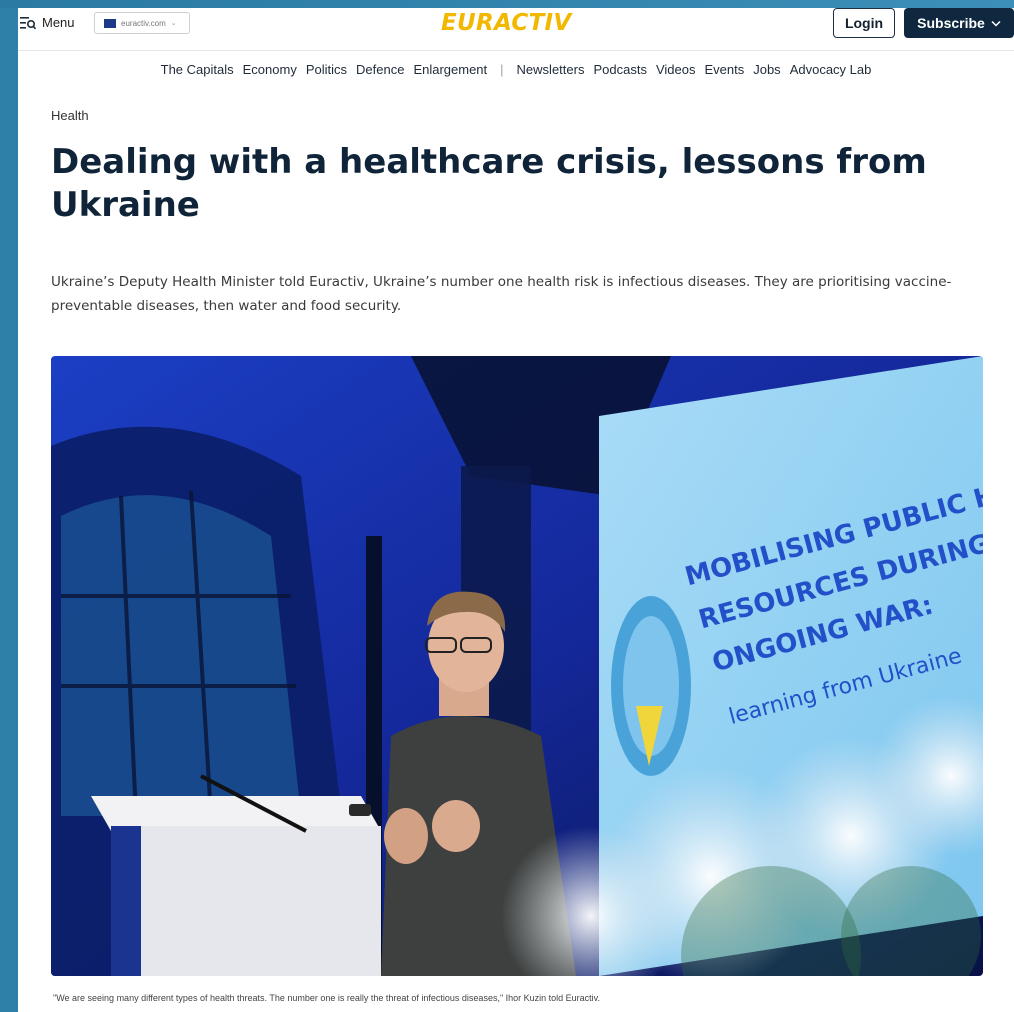 This screenshot has height=1012, width=1014. What do you see at coordinates (996, 23) in the screenshot?
I see `chevron-down-icon` at bounding box center [996, 23].